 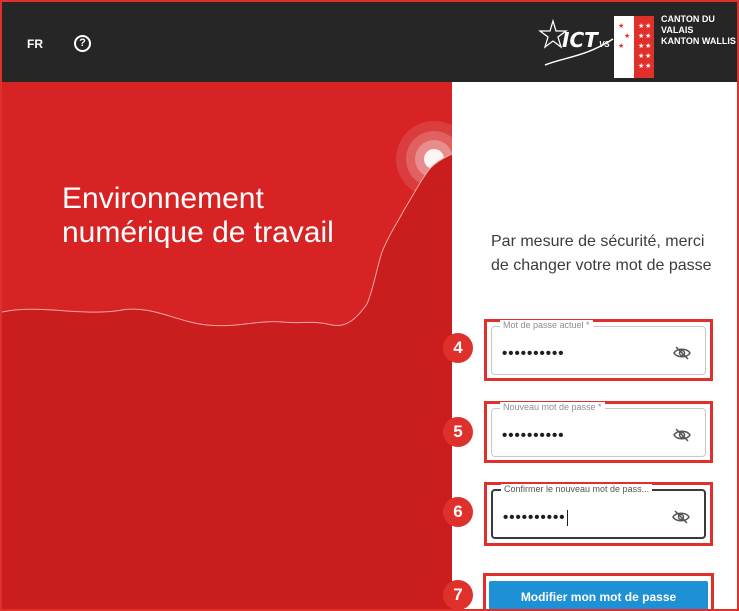 I want to click on new-password-value: ••••••••••, so click(x=533, y=435).